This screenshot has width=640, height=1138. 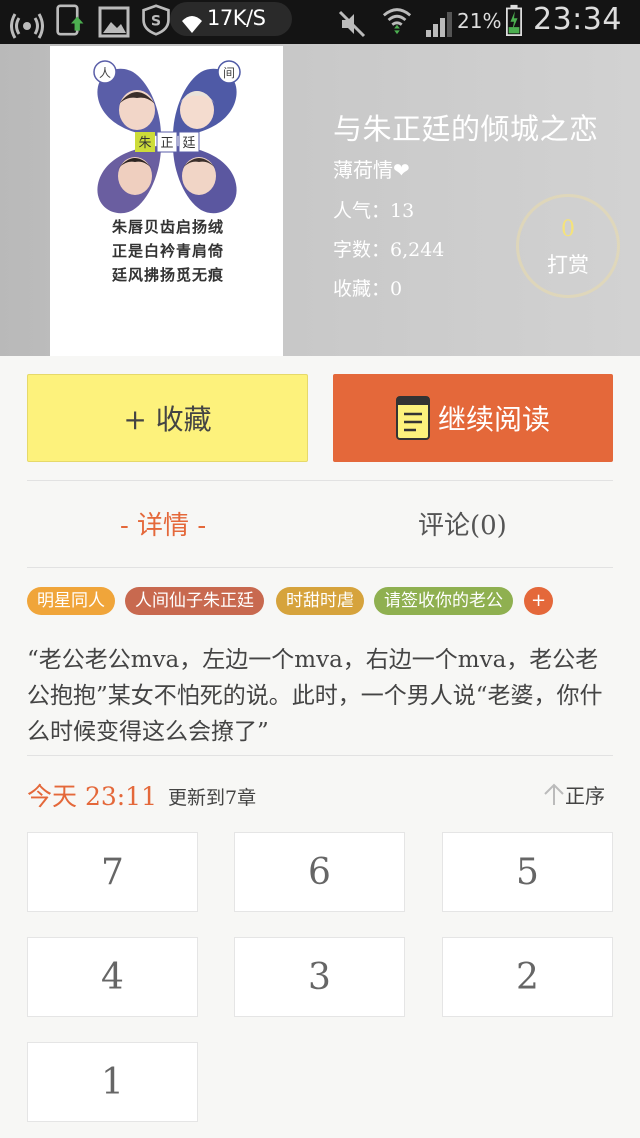 I want to click on cover-badge-char: 正, so click(x=166, y=143).